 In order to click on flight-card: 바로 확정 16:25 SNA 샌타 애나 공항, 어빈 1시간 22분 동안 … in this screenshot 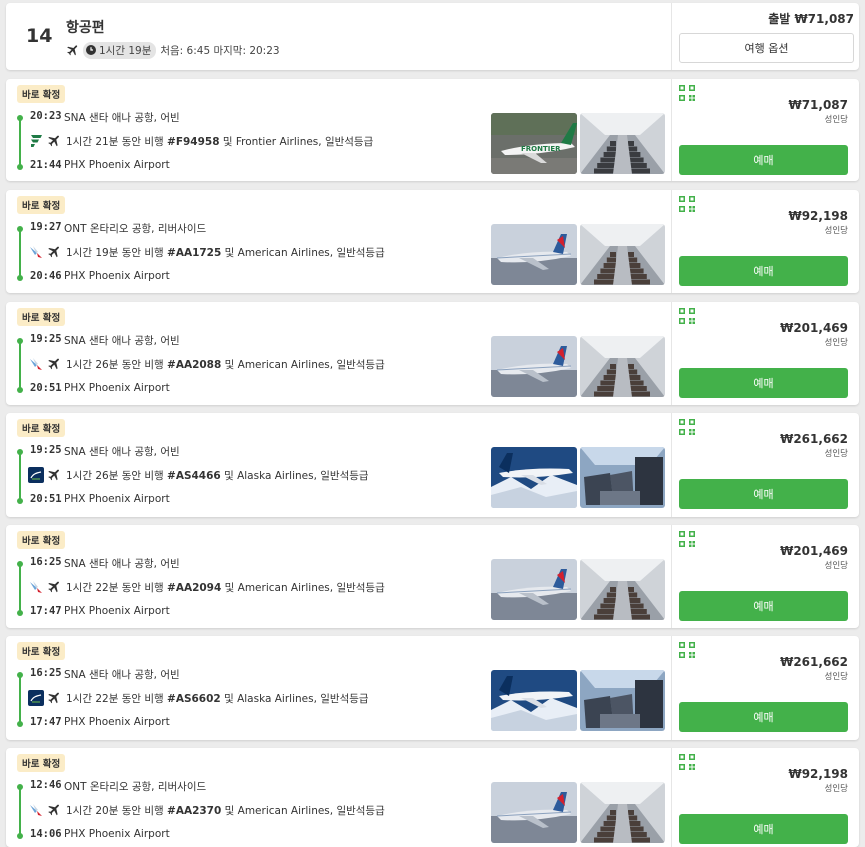, I will do `click(432, 576)`.